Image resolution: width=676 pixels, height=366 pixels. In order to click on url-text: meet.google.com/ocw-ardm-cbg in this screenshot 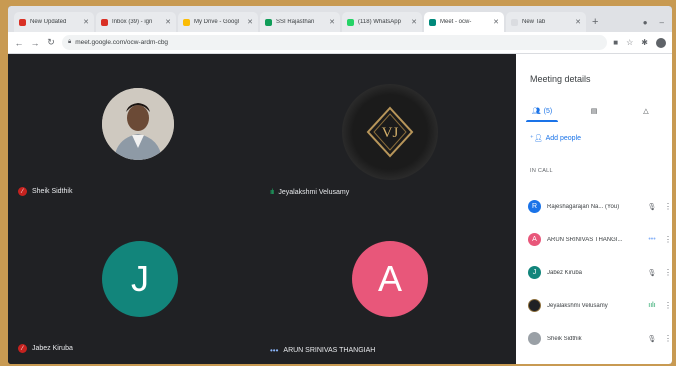, I will do `click(122, 42)`.